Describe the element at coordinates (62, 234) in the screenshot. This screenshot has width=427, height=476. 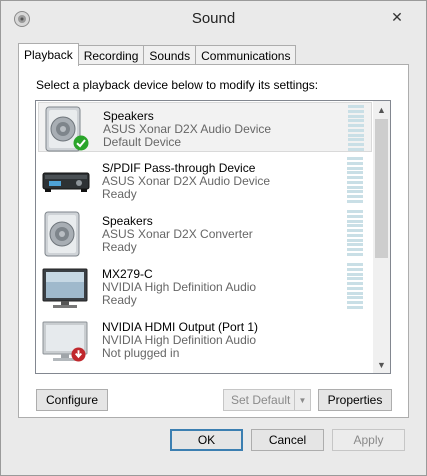
I see `speaker-icon` at that location.